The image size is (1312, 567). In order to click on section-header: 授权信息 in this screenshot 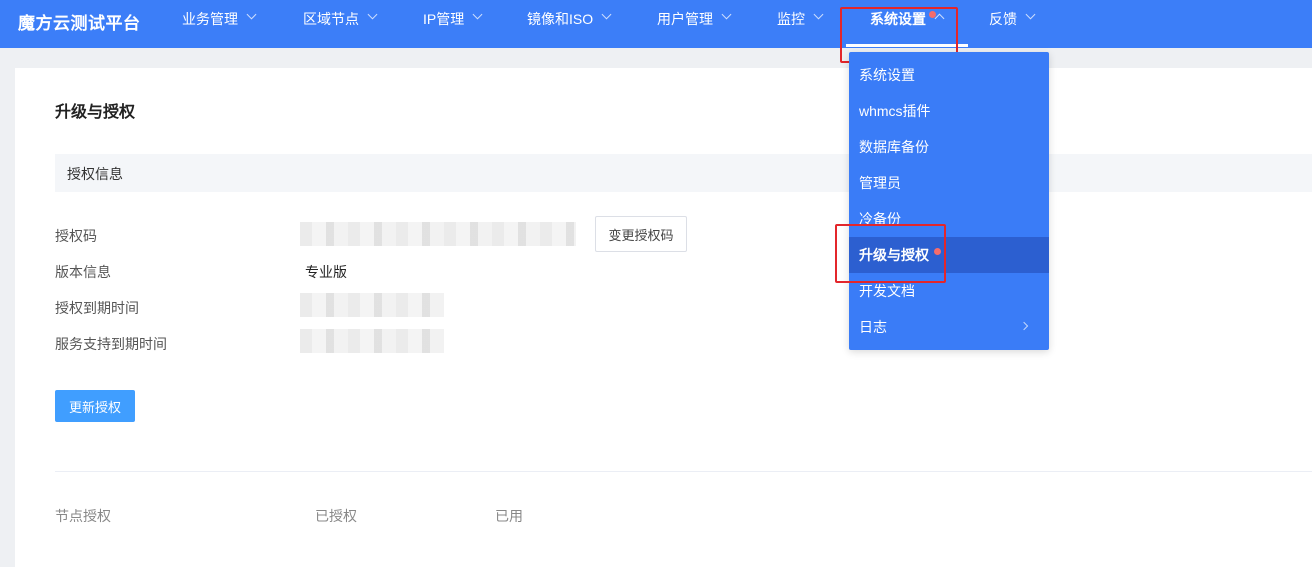, I will do `click(683, 173)`.